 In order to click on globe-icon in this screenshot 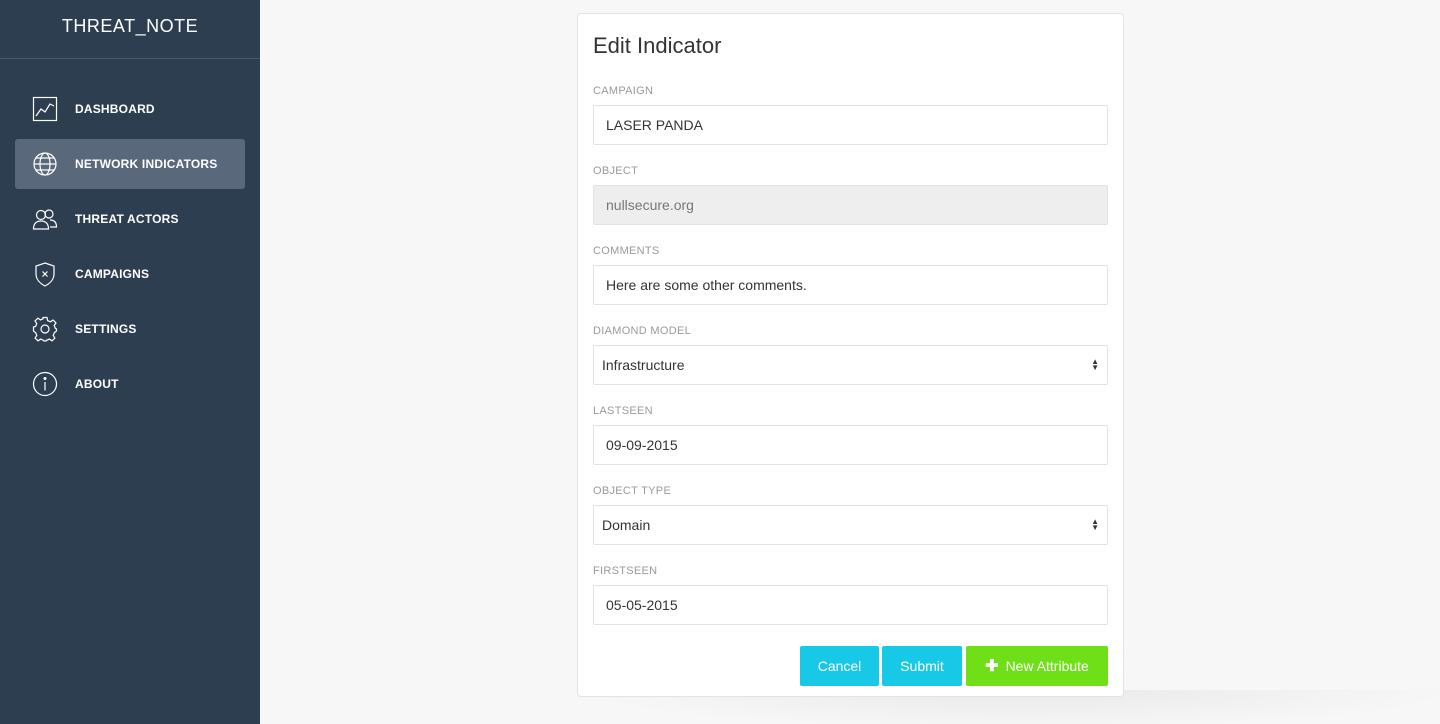, I will do `click(45, 164)`.